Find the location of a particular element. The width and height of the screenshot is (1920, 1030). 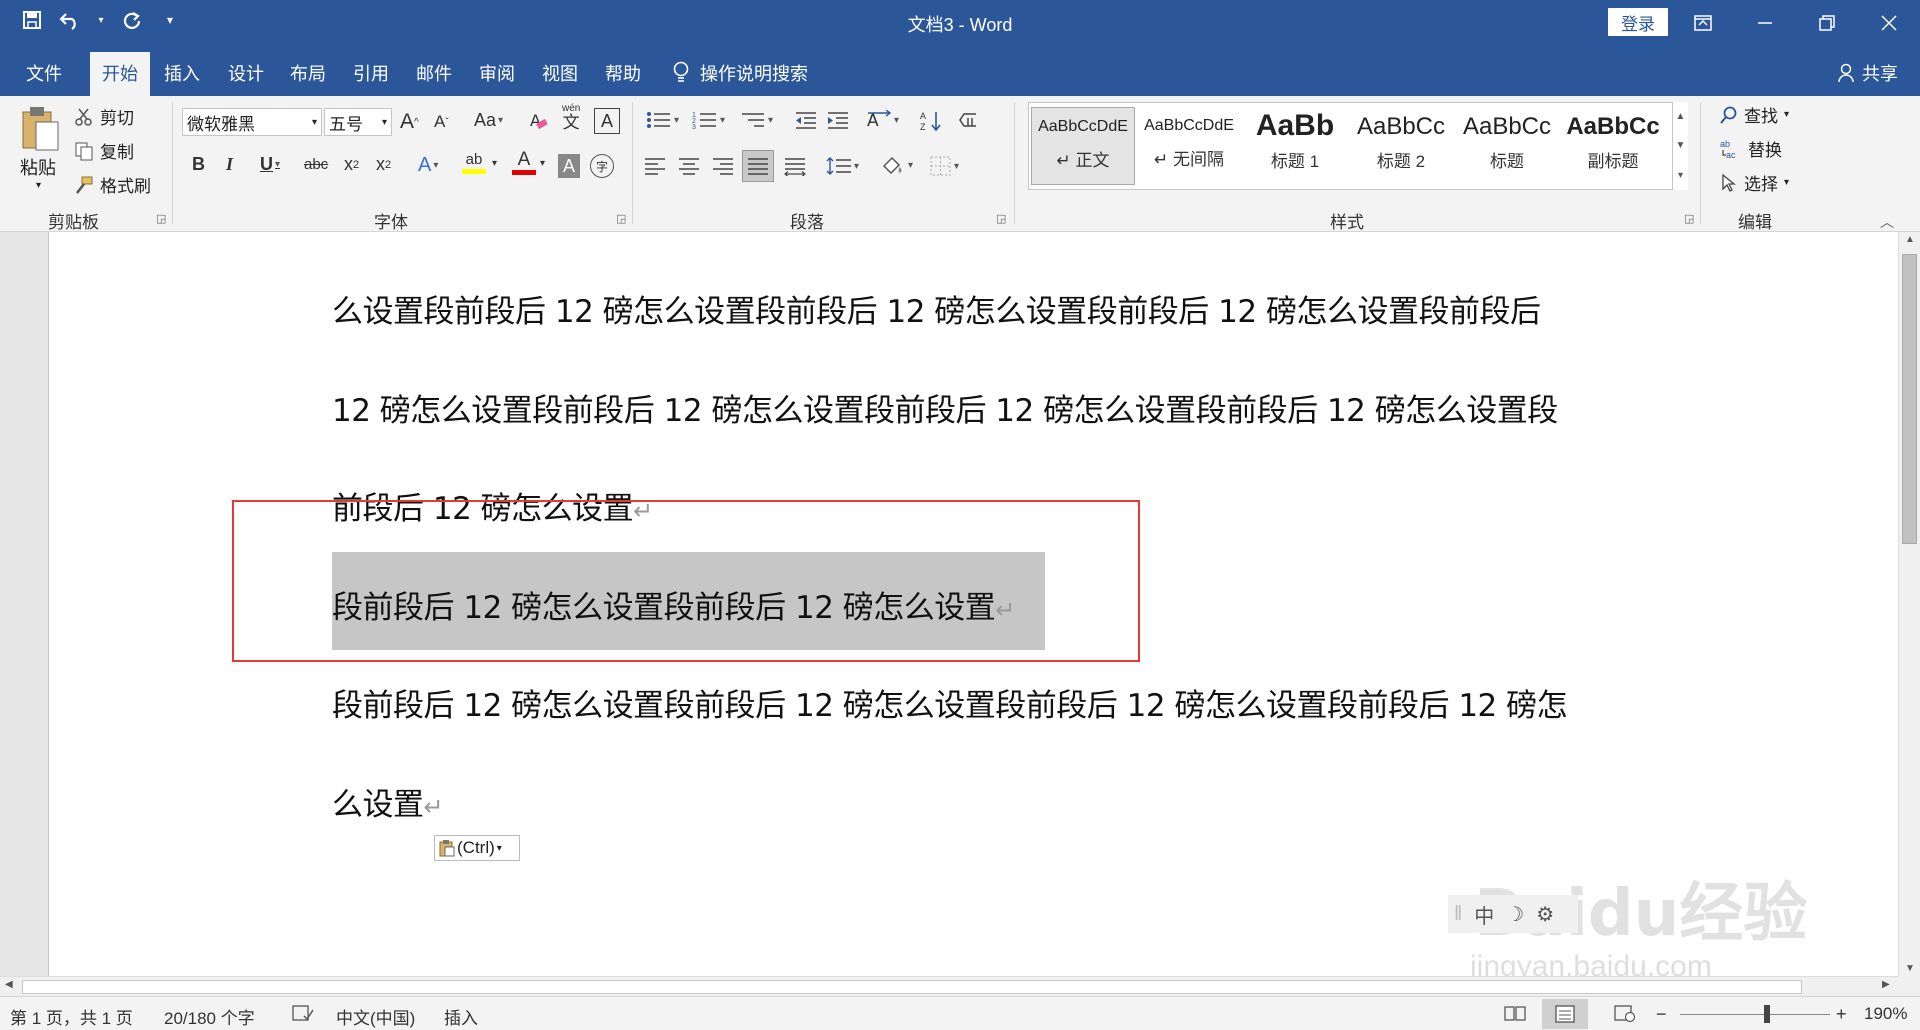

styles-launcher-icon: ◲ is located at coordinates (1689, 218).